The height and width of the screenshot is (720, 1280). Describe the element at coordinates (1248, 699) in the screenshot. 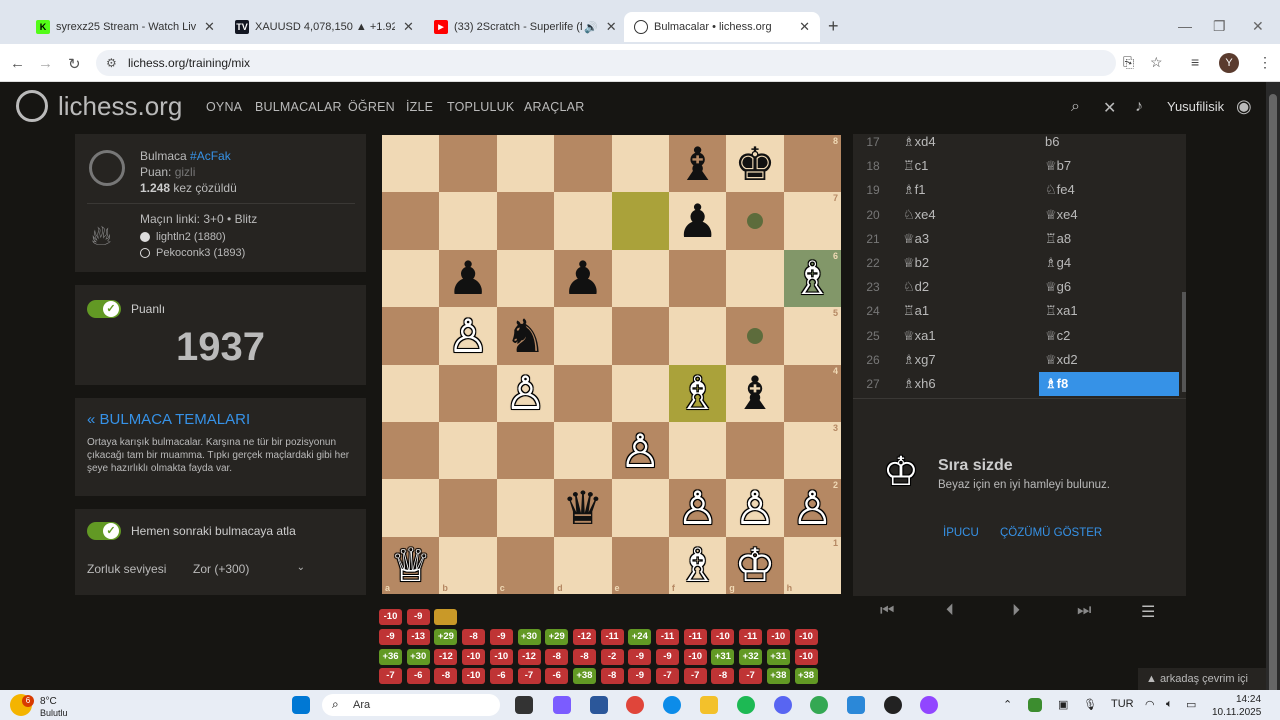

I see `clock-time: 14:24` at that location.